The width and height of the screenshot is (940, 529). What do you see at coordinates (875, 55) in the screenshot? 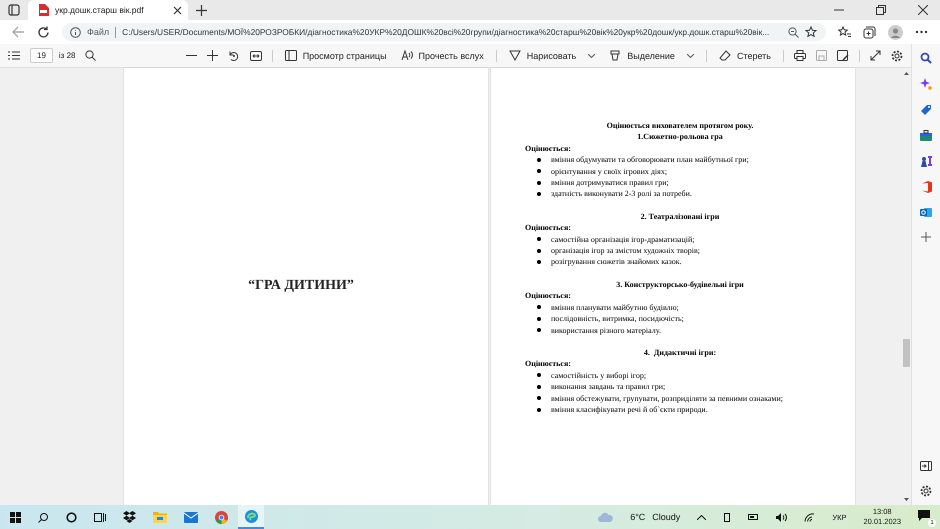
I see `fullscreen-icon` at bounding box center [875, 55].